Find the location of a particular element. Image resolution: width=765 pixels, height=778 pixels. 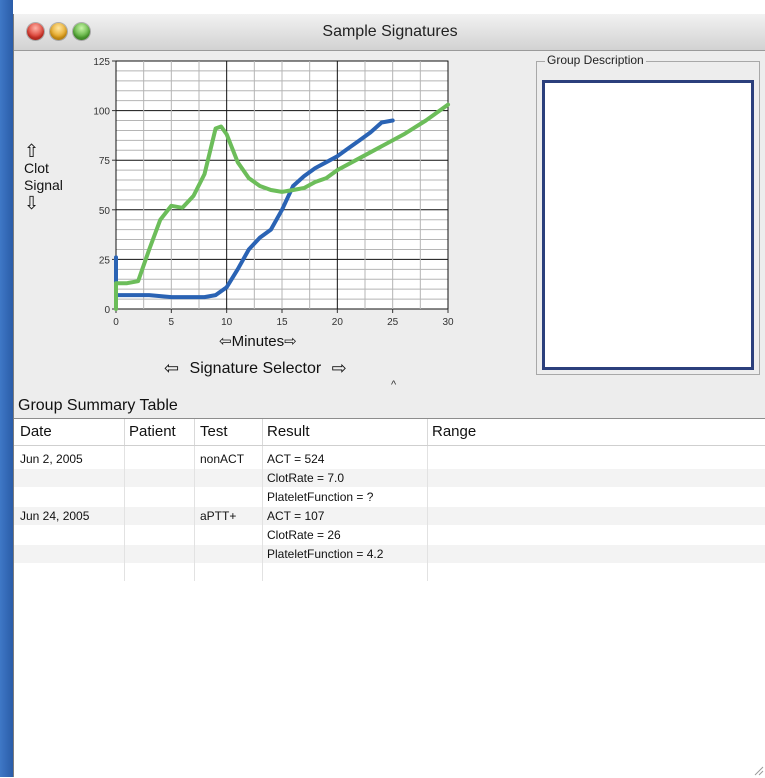

group-description-panel: Group Description is located at coordinates (648, 214).